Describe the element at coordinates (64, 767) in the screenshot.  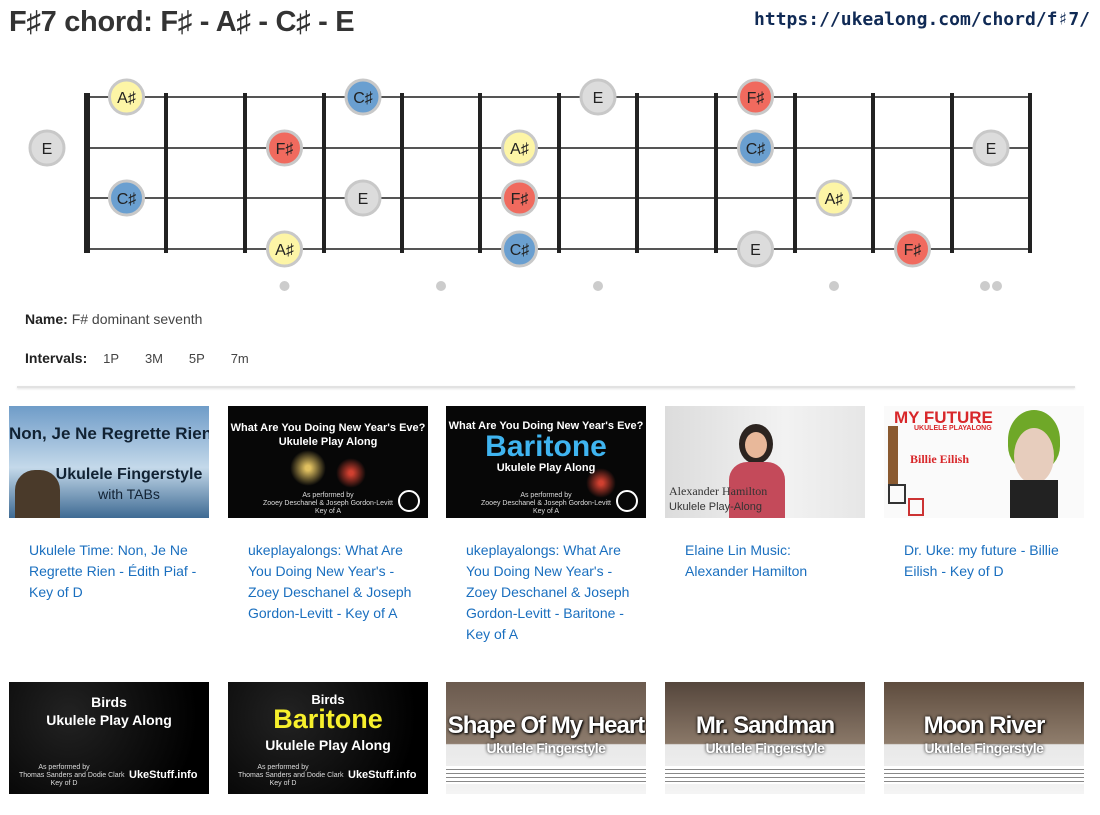
I see `thumb-credit: As performed by` at that location.